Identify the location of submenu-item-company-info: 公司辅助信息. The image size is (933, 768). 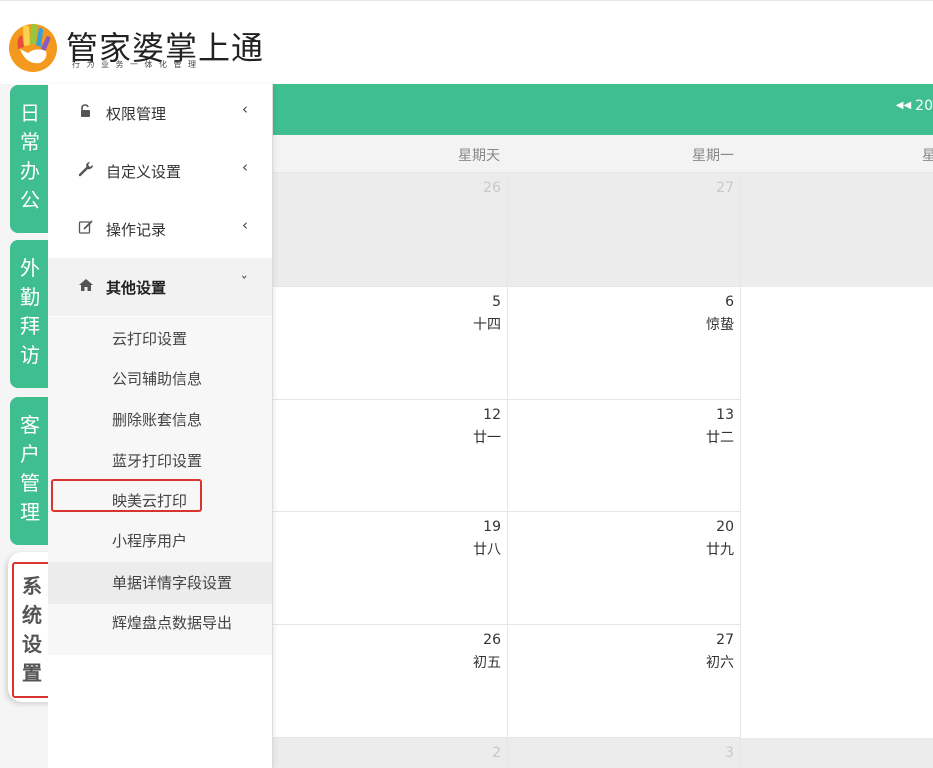
(157, 378).